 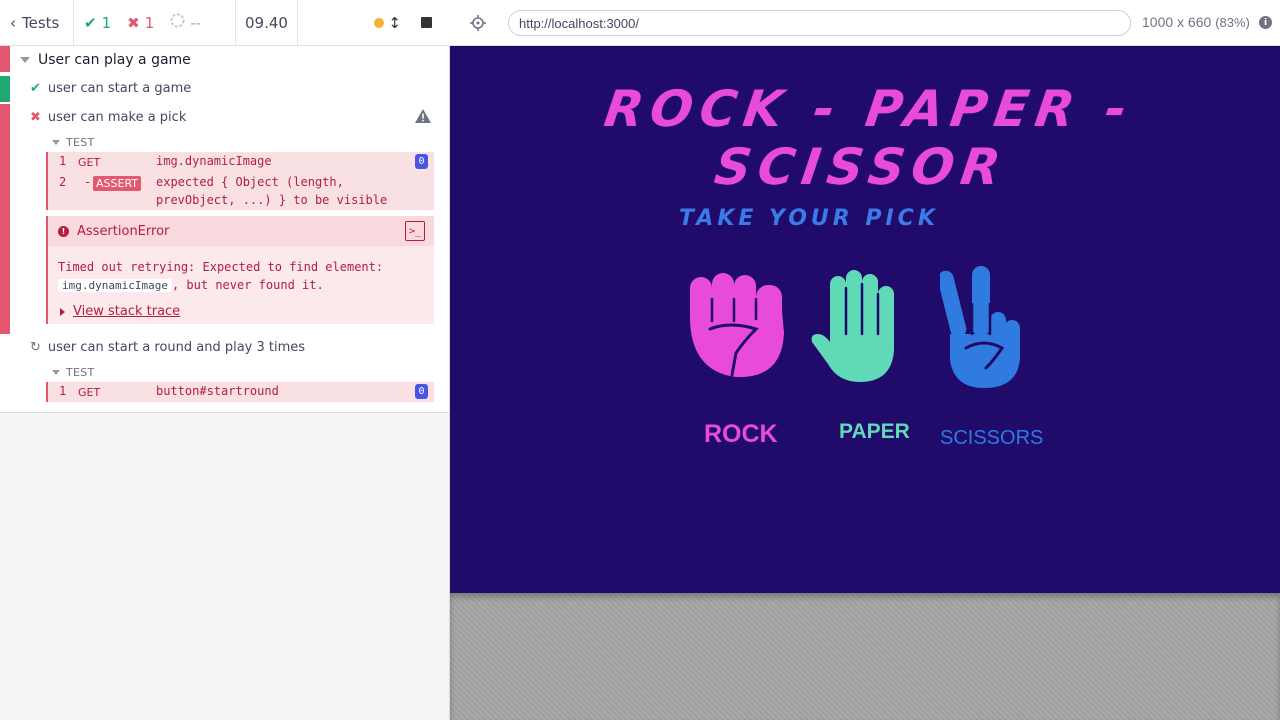 What do you see at coordinates (41, 22) in the screenshot?
I see `tests-label: Tests` at bounding box center [41, 22].